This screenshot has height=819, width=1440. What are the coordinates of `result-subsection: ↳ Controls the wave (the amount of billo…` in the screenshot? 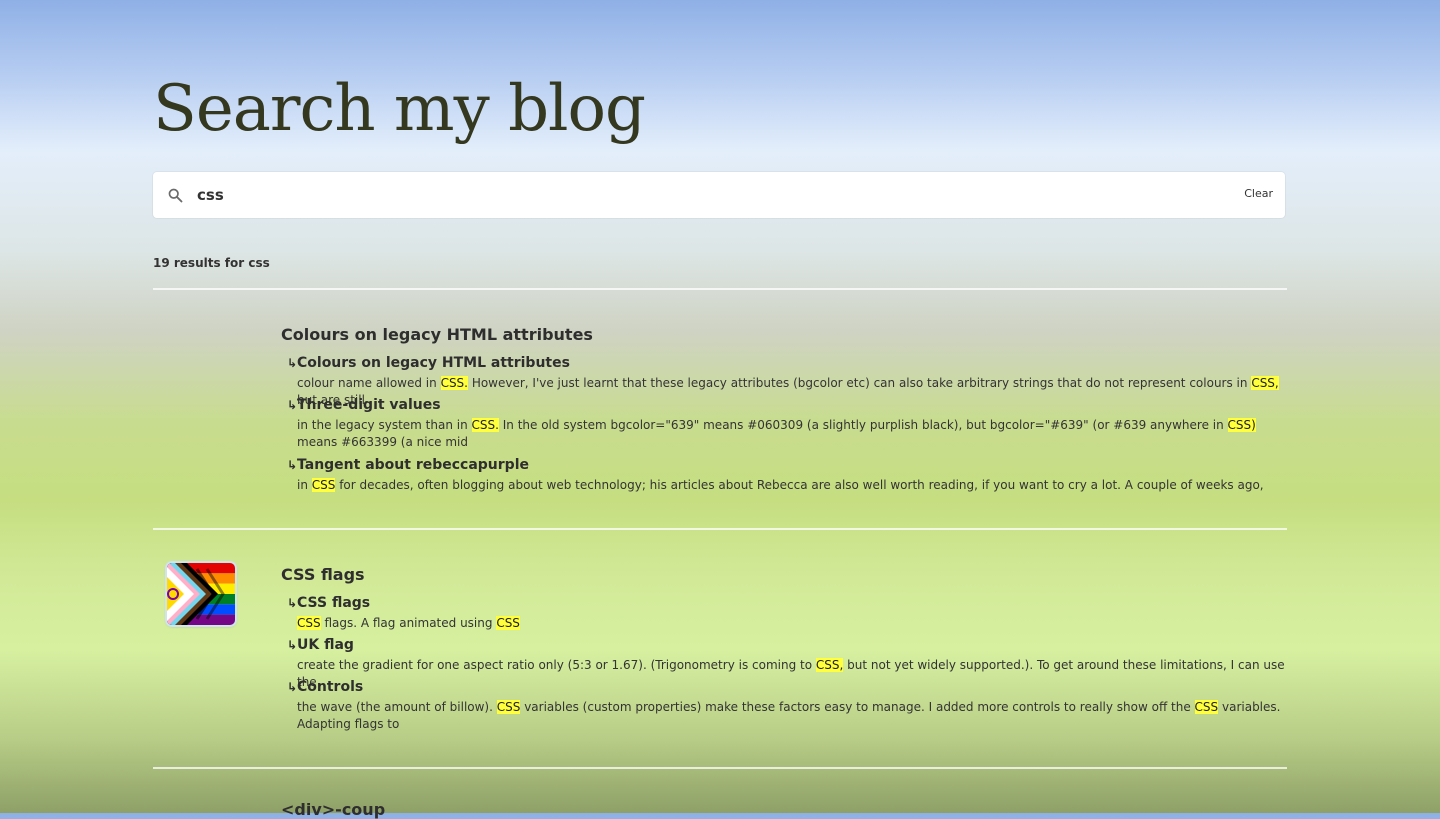 It's located at (783, 706).